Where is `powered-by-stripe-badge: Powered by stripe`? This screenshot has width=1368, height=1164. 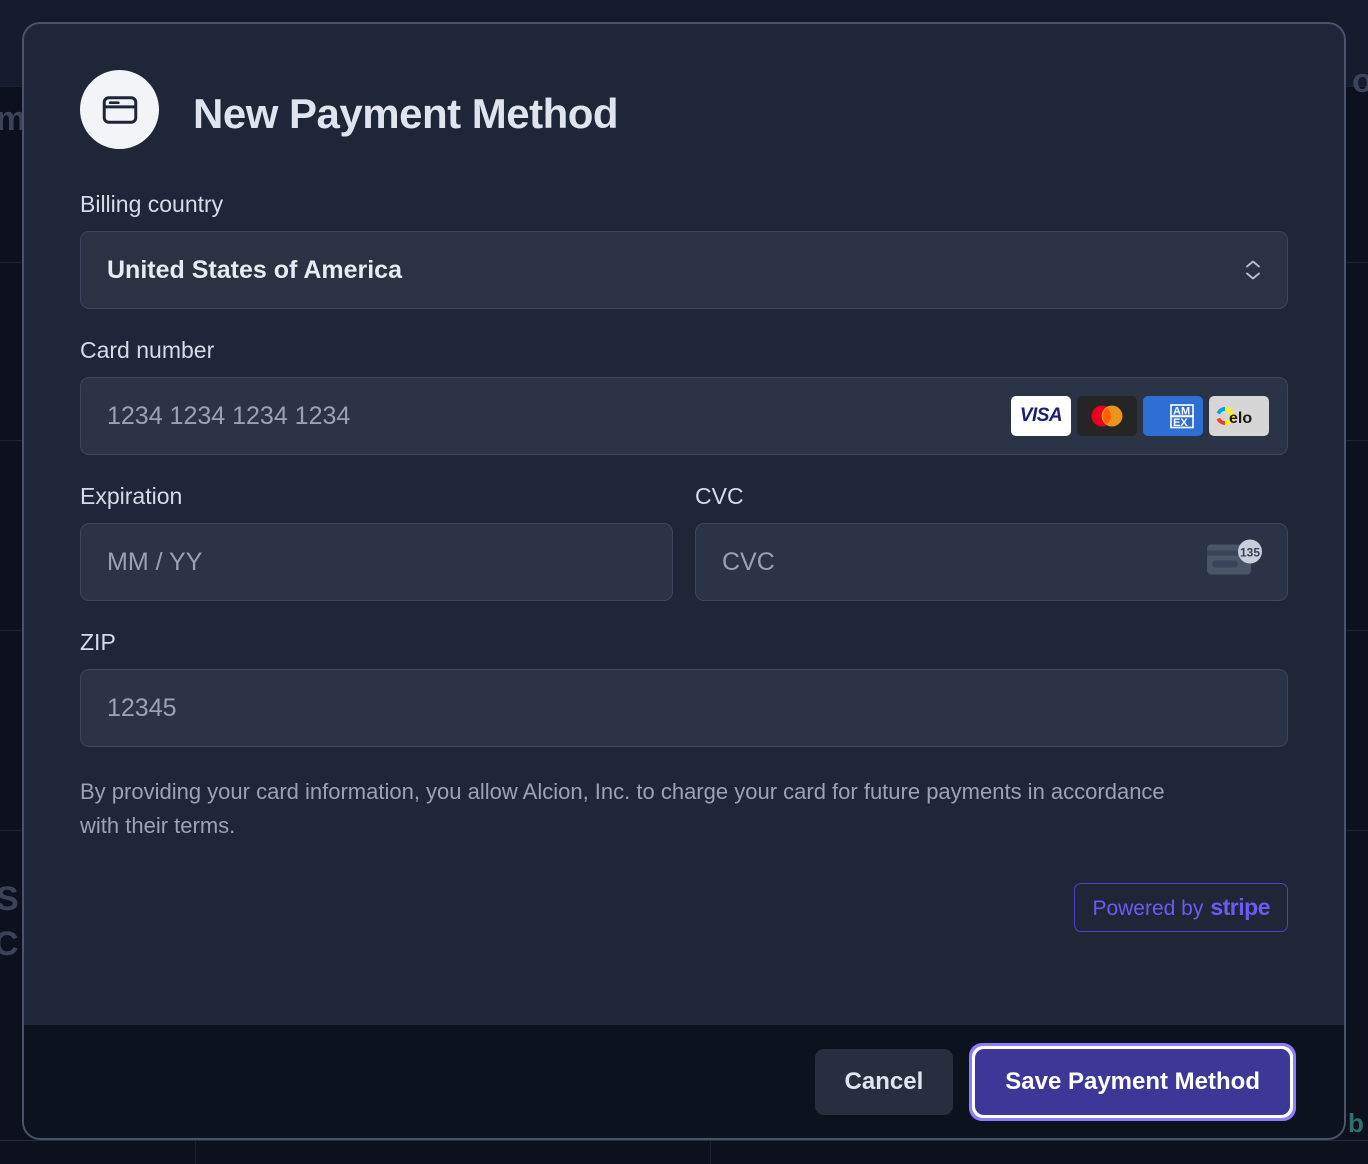 powered-by-stripe-badge: Powered by stripe is located at coordinates (1181, 908).